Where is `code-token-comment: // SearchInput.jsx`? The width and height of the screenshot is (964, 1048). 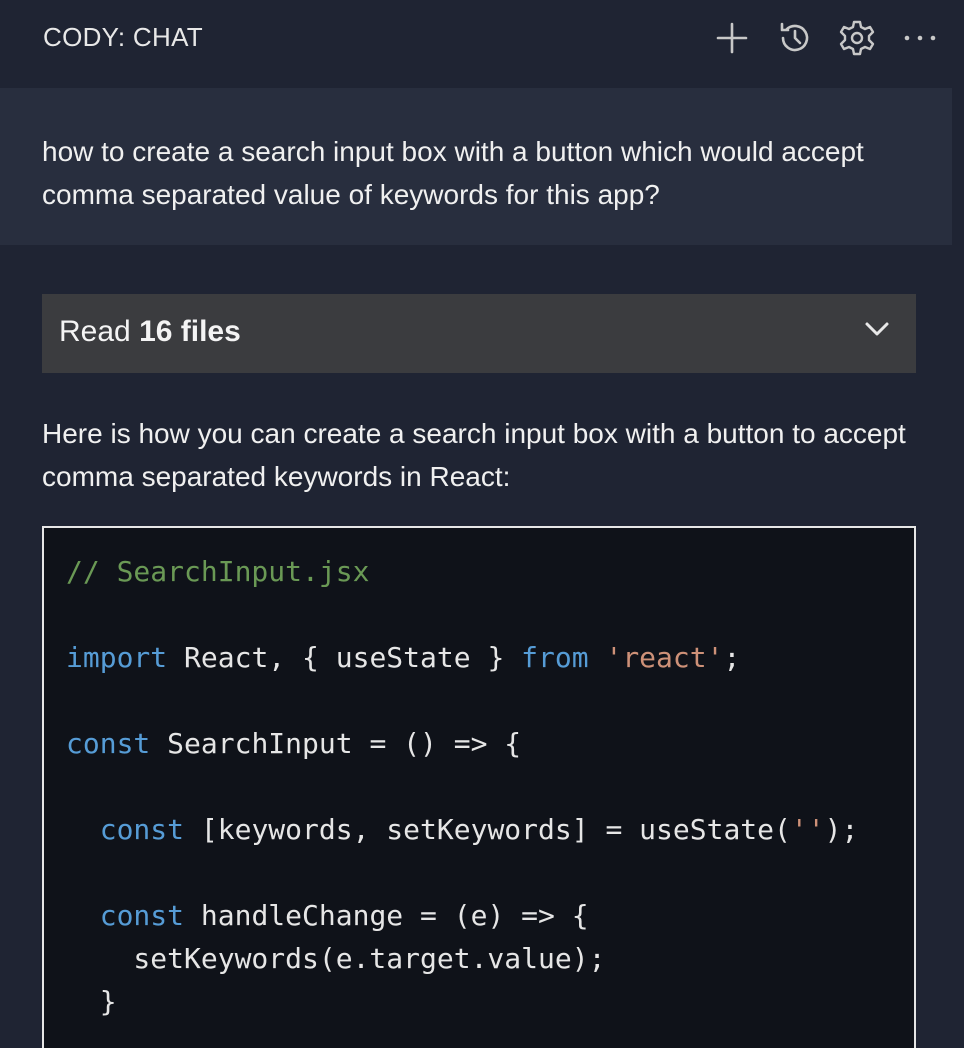
code-token-comment: // SearchInput.jsx is located at coordinates (218, 571).